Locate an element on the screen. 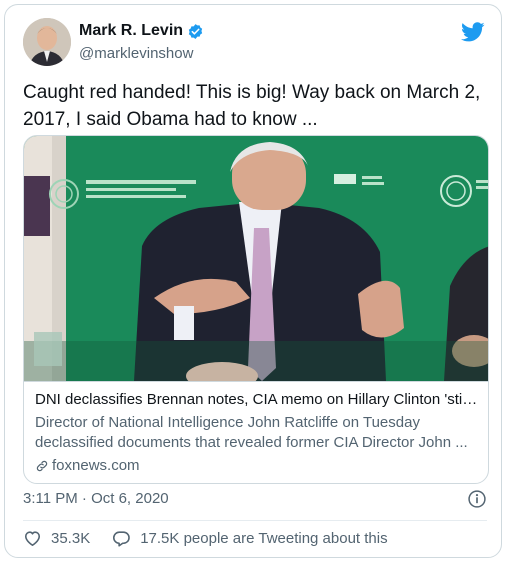 This screenshot has width=508, height=566. author-handle: @marklevinshow is located at coordinates (136, 53).